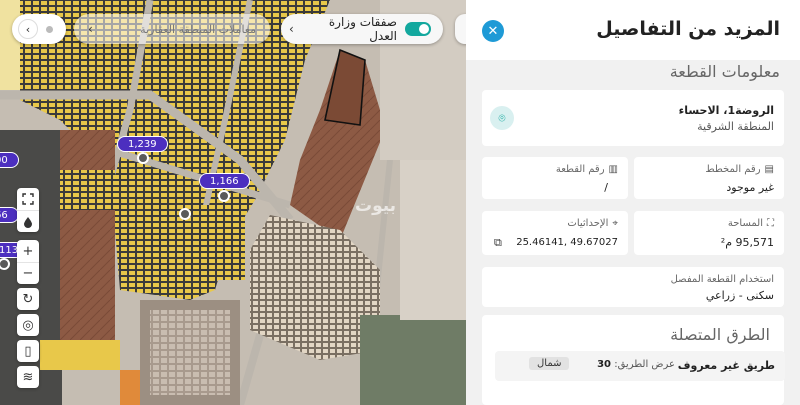 This screenshot has height=405, width=800. I want to click on price-tag-label: 113, so click(9, 250).